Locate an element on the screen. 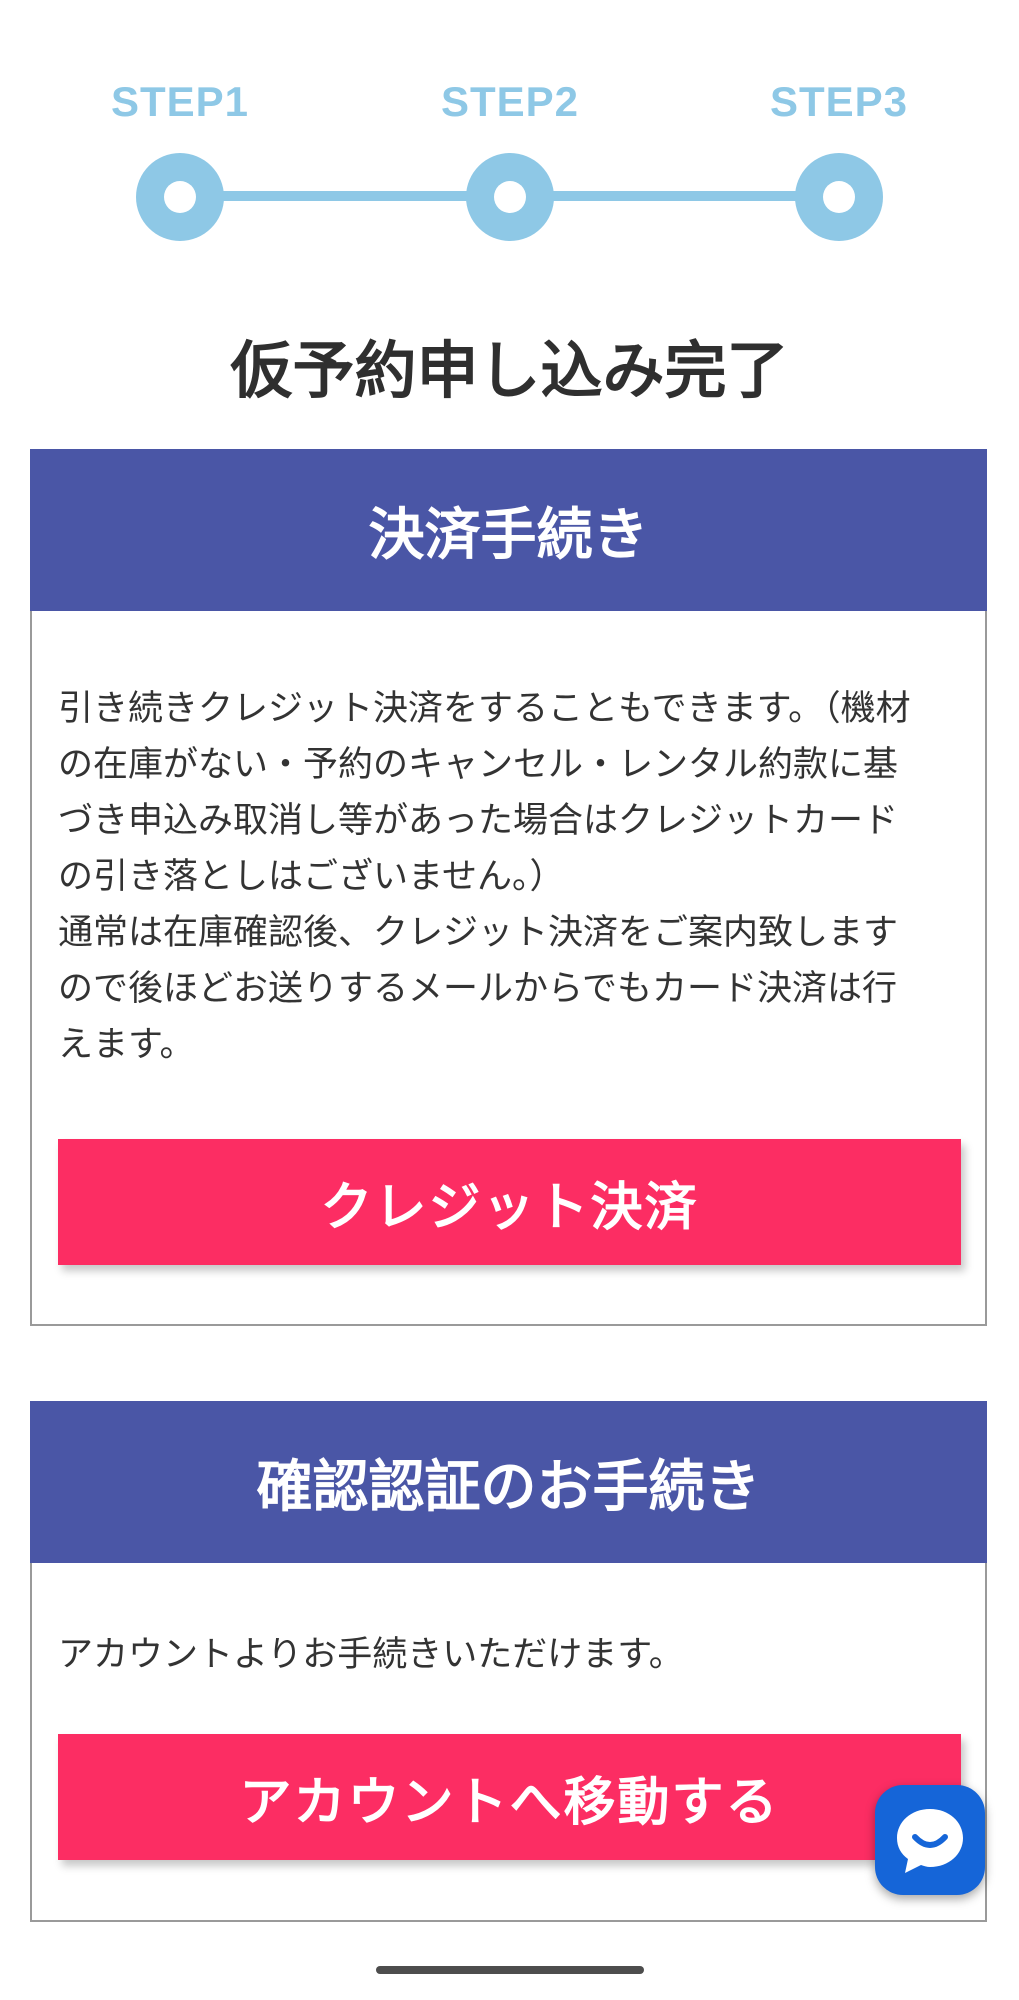 The height and width of the screenshot is (2000, 1019). step-3-node is located at coordinates (839, 197).